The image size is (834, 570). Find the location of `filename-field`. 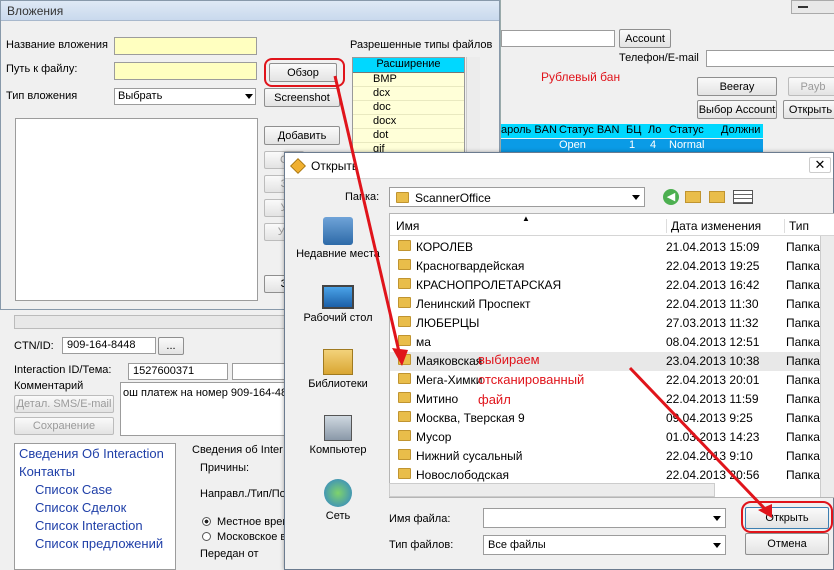

filename-field is located at coordinates (604, 518).